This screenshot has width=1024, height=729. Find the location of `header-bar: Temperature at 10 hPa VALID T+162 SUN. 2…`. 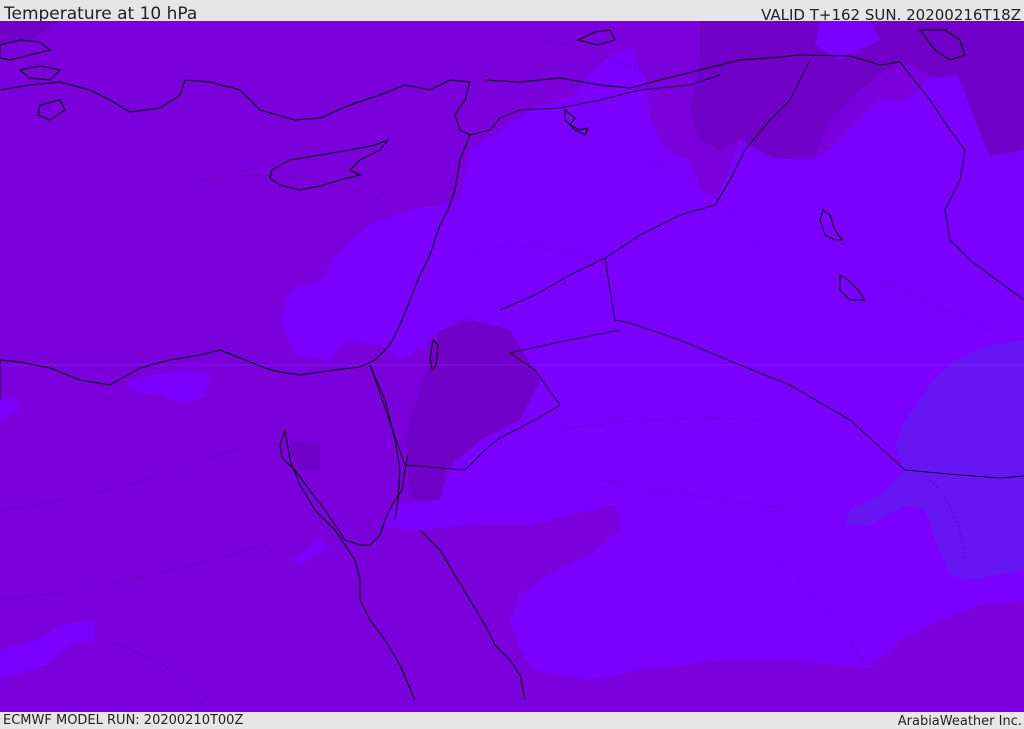

header-bar: Temperature at 10 hPa VALID T+162 SUN. 2… is located at coordinates (512, 12).